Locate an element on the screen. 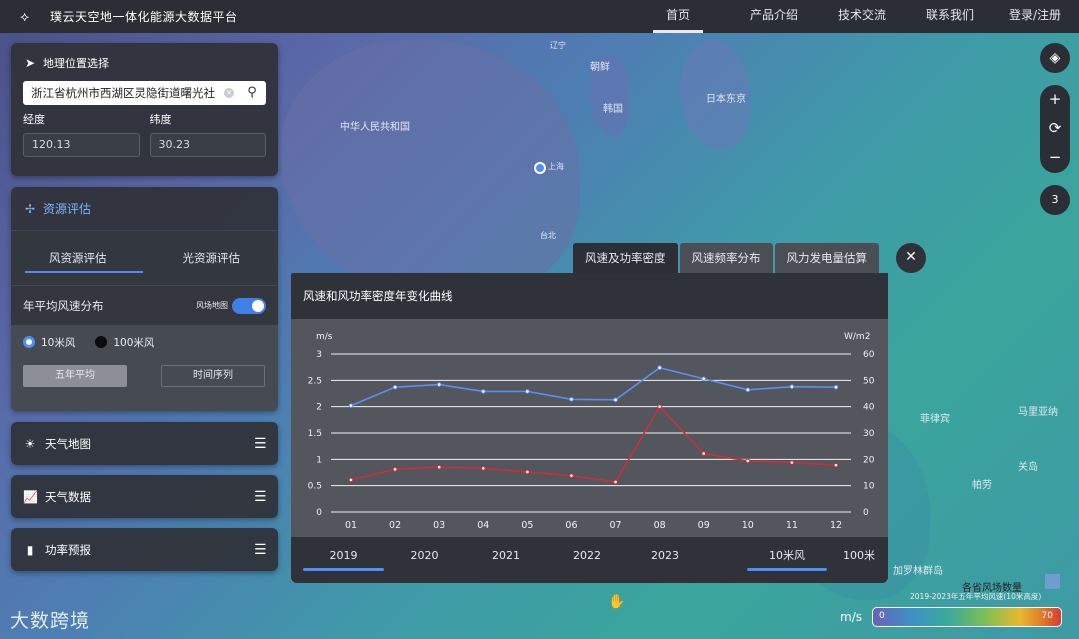 The image size is (1079, 639). rotate-icon: ⟳ is located at coordinates (1055, 128).